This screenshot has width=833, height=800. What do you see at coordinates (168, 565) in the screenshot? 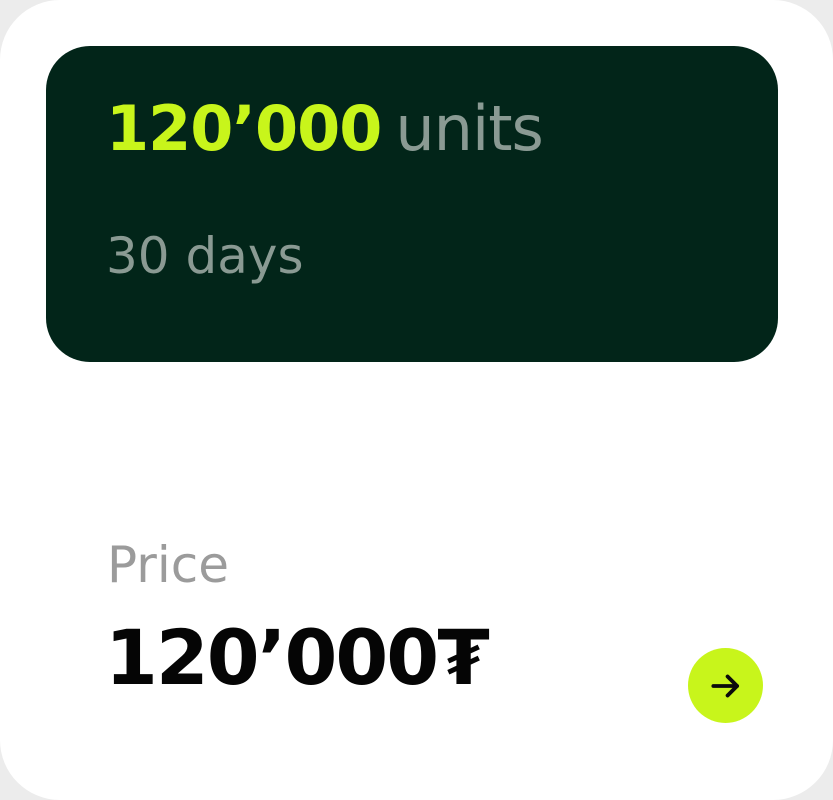
I see `price-label: Price` at bounding box center [168, 565].